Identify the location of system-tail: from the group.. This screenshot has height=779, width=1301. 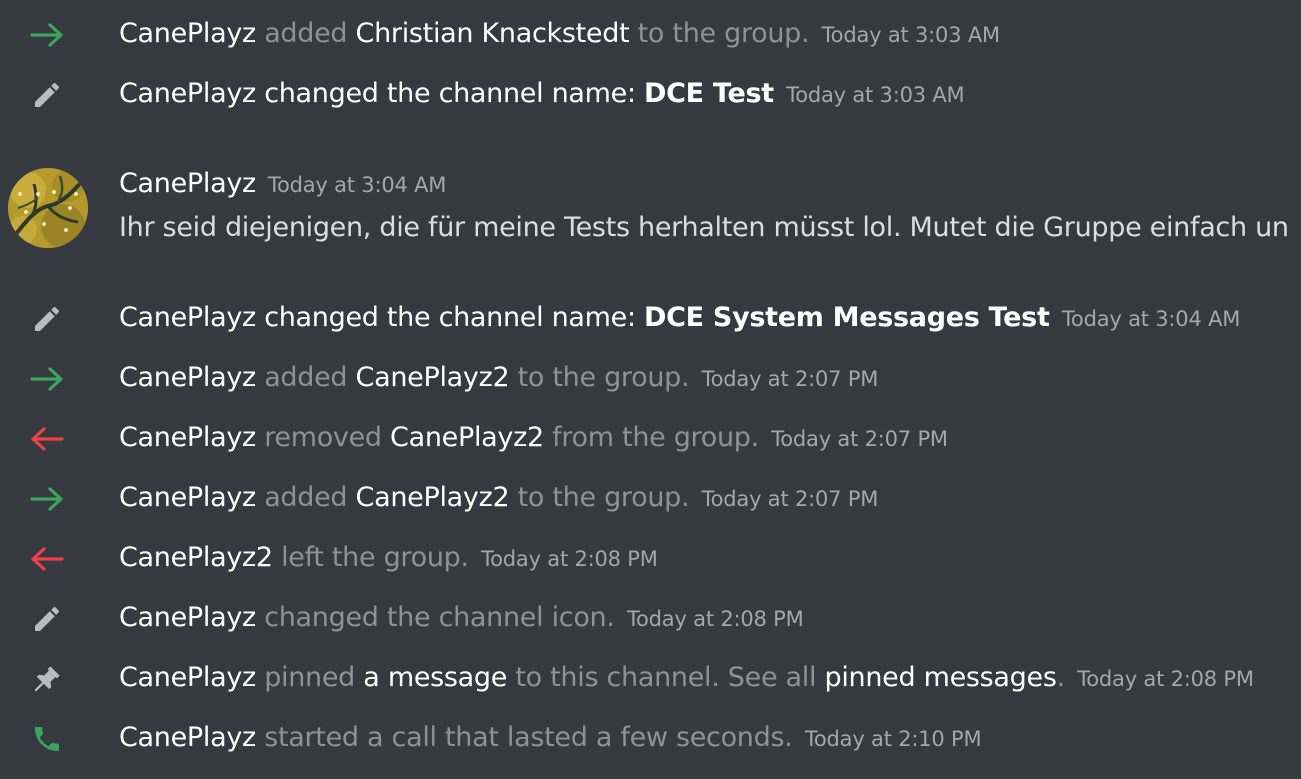
(651, 437).